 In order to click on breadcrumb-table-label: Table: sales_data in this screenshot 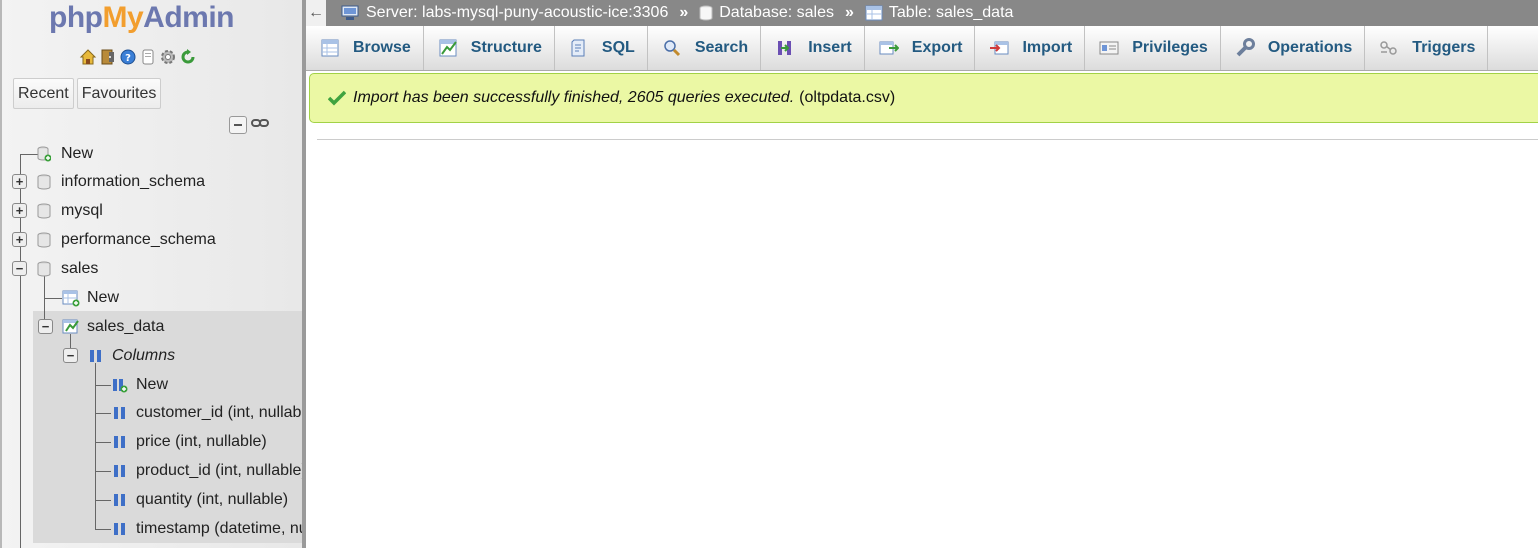, I will do `click(951, 12)`.